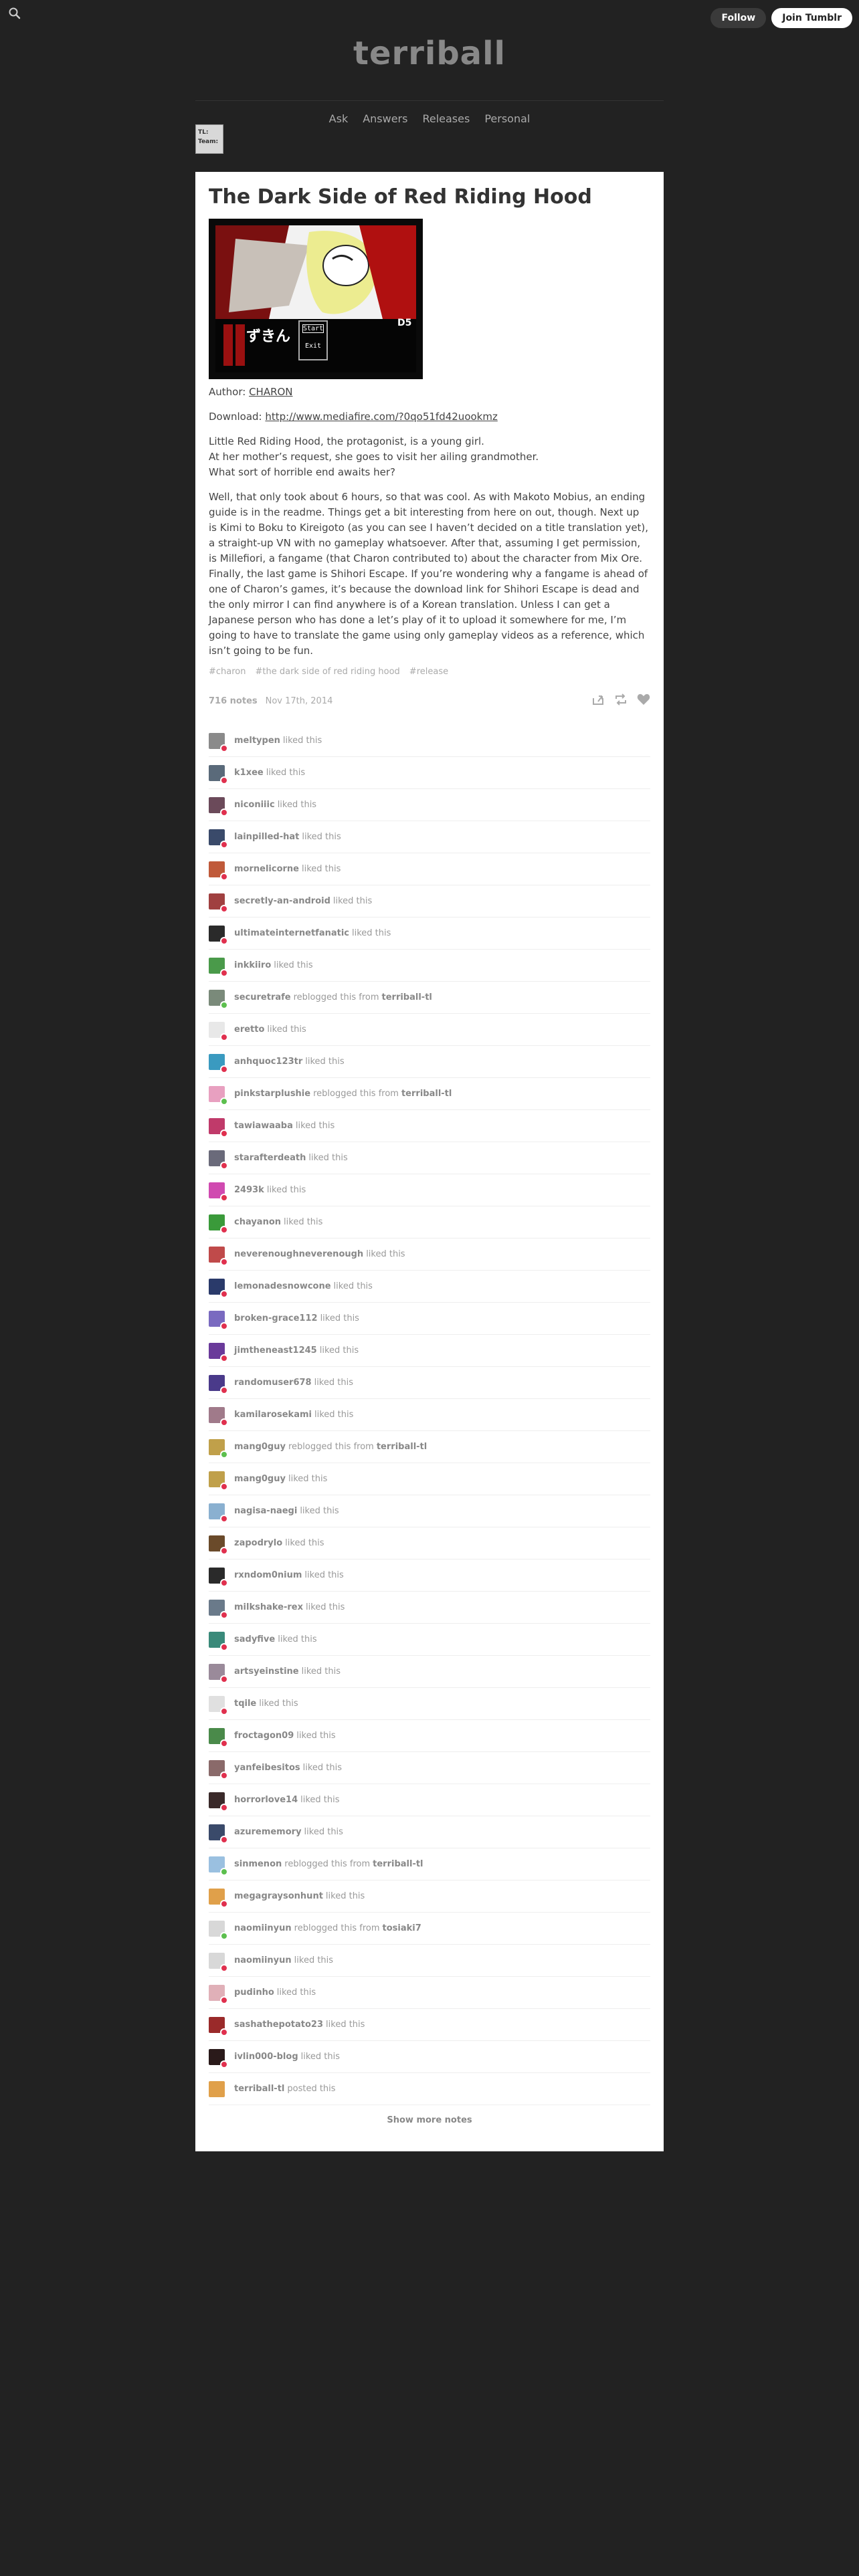 The width and height of the screenshot is (859, 2576). Describe the element at coordinates (266, 869) in the screenshot. I see `note-username: mornelicorne` at that location.